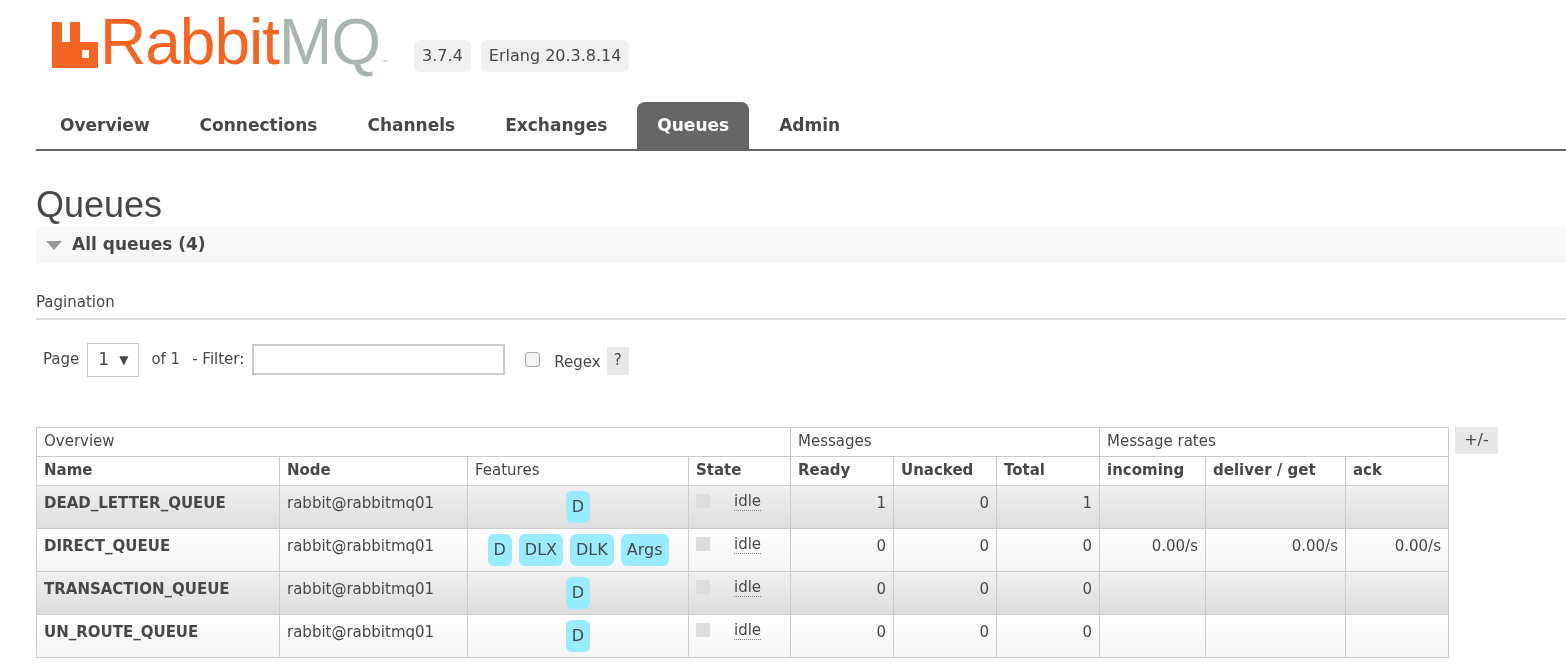  What do you see at coordinates (801, 305) in the screenshot?
I see `section-title: Pagination` at bounding box center [801, 305].